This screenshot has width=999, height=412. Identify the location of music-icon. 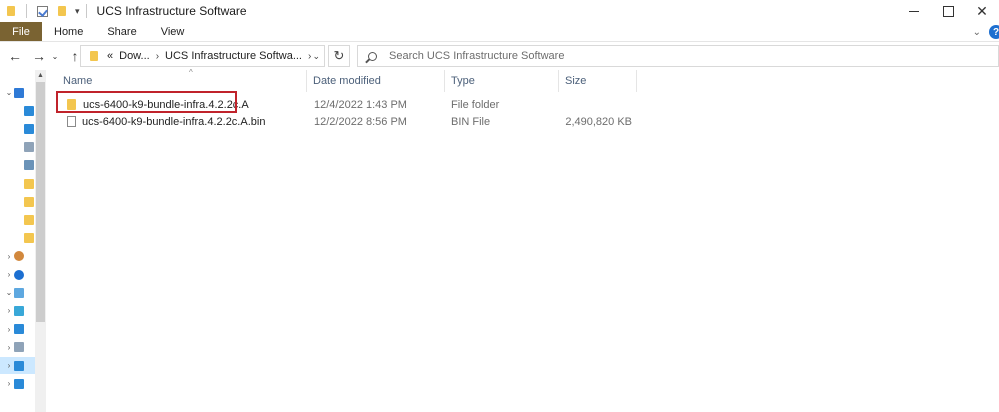
(19, 383).